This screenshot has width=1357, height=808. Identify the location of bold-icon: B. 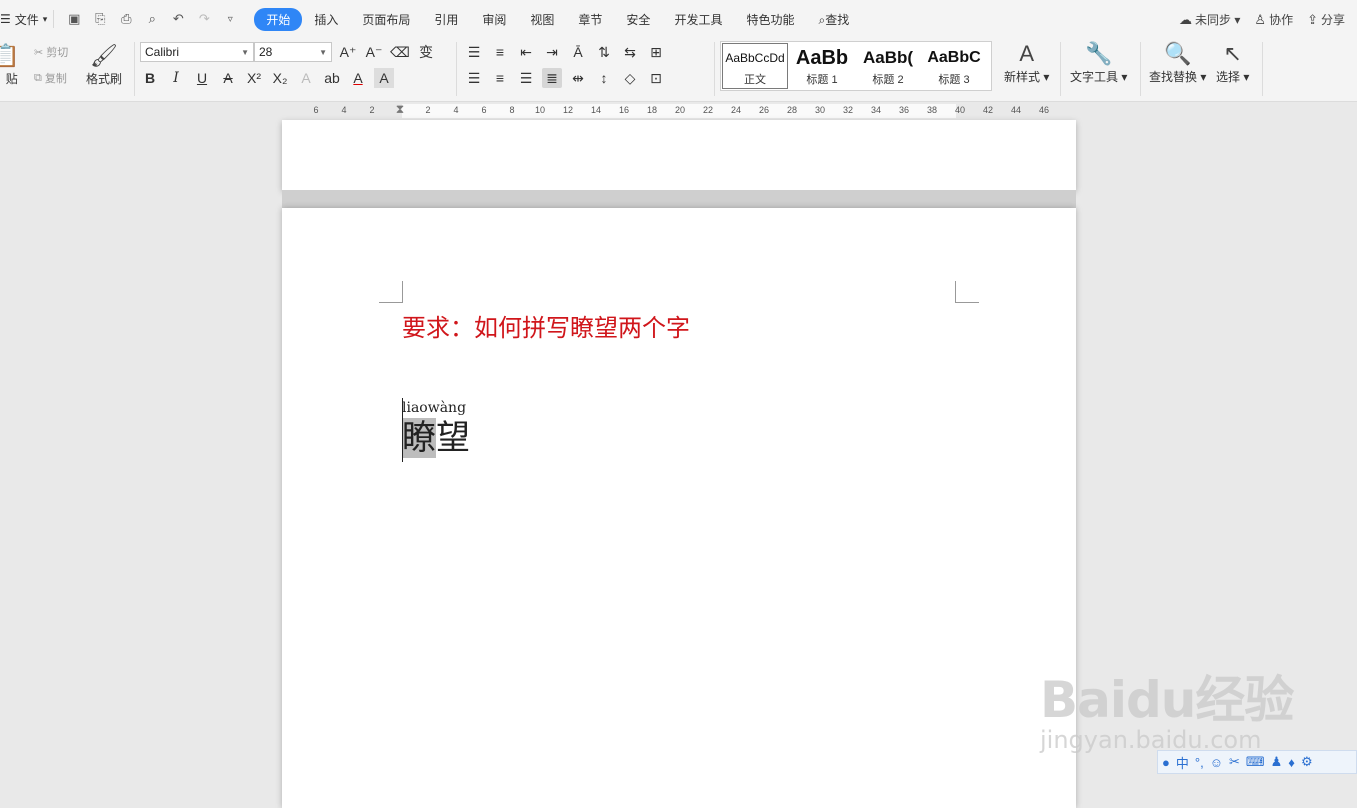
(150, 78).